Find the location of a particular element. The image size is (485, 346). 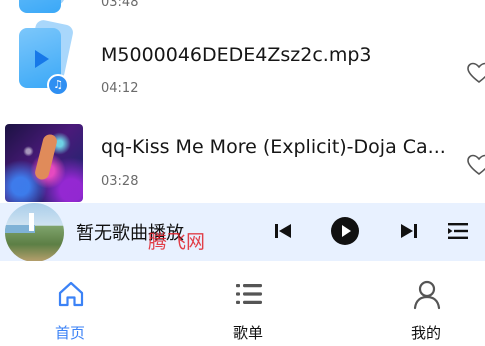

song-duration: 03:28 is located at coordinates (120, 181).